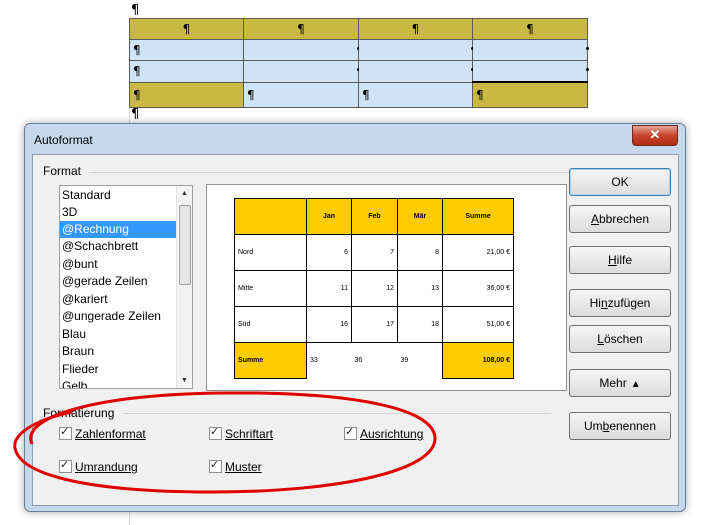 This screenshot has height=525, width=709. What do you see at coordinates (633, 426) in the screenshot?
I see `label-part: enennen` at bounding box center [633, 426].